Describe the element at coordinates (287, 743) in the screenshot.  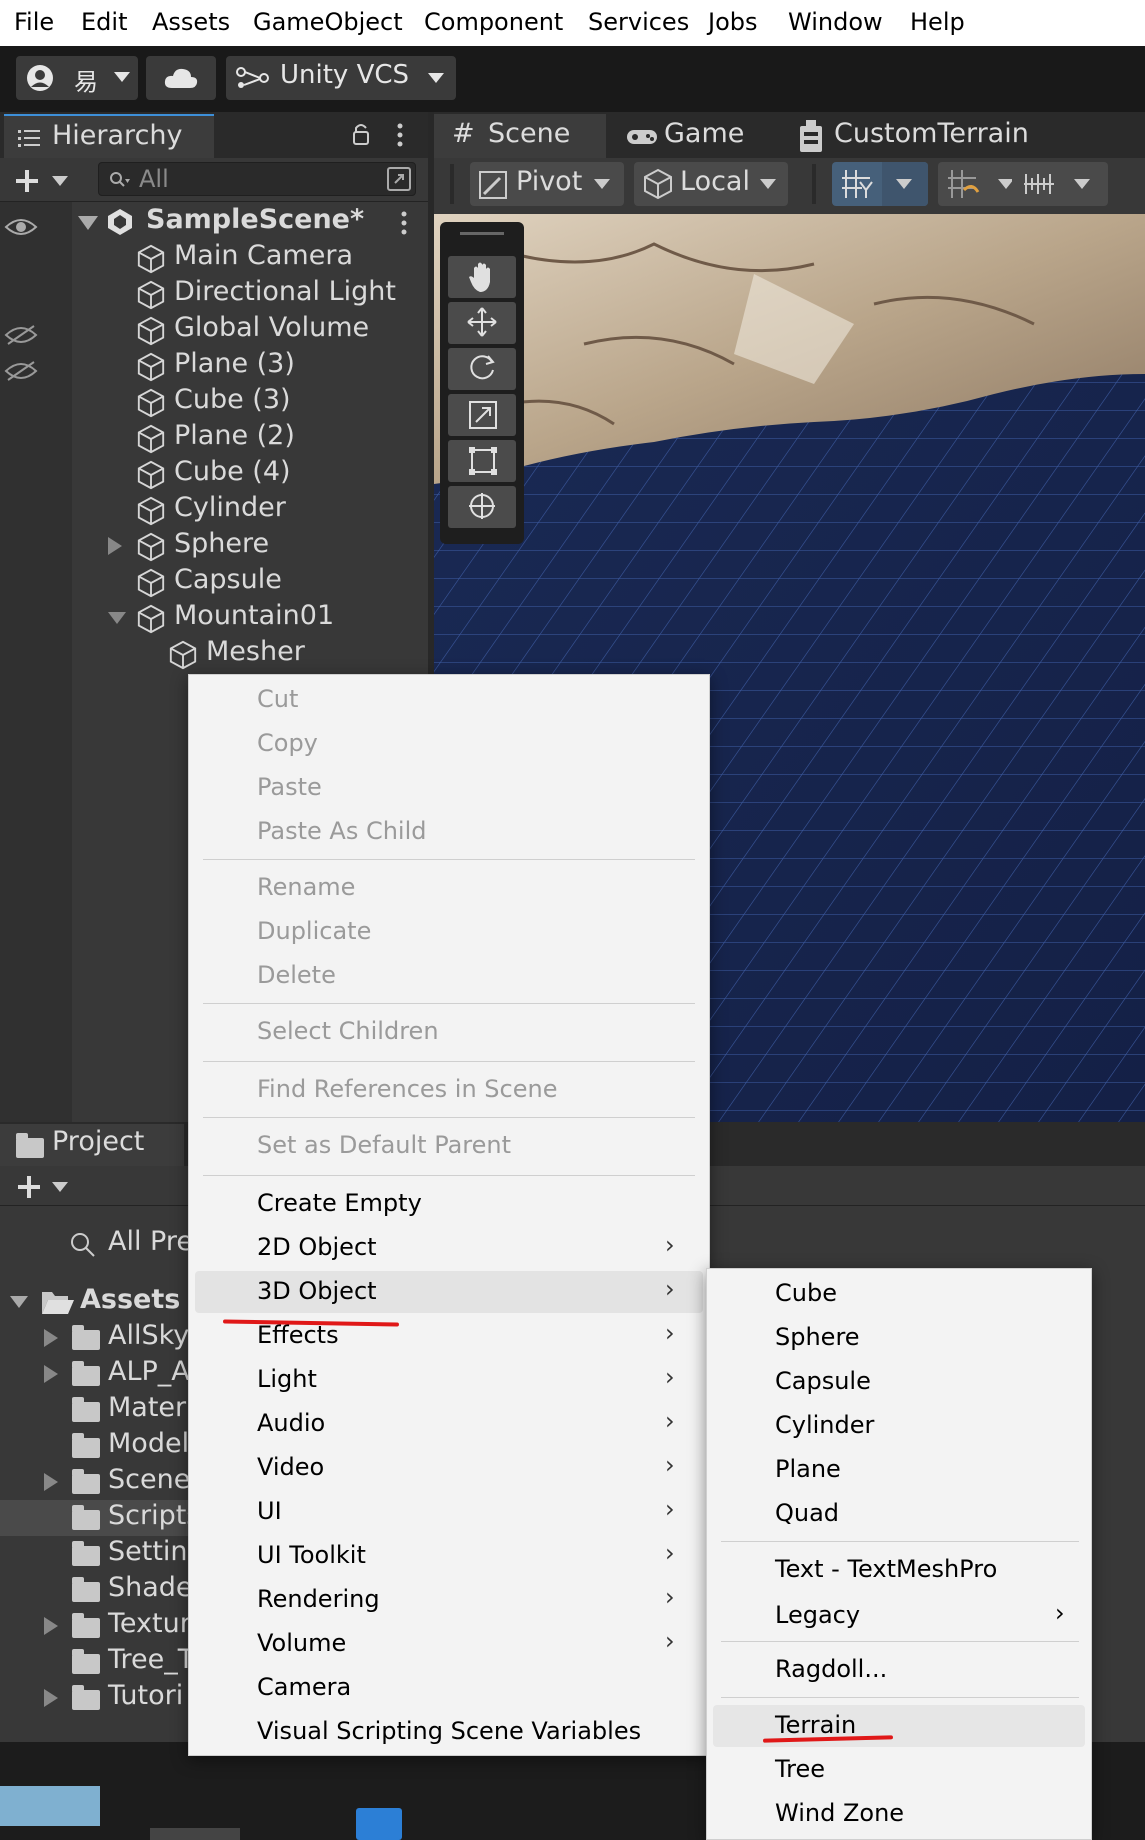
I see `menu-item-copy: Copy` at that location.